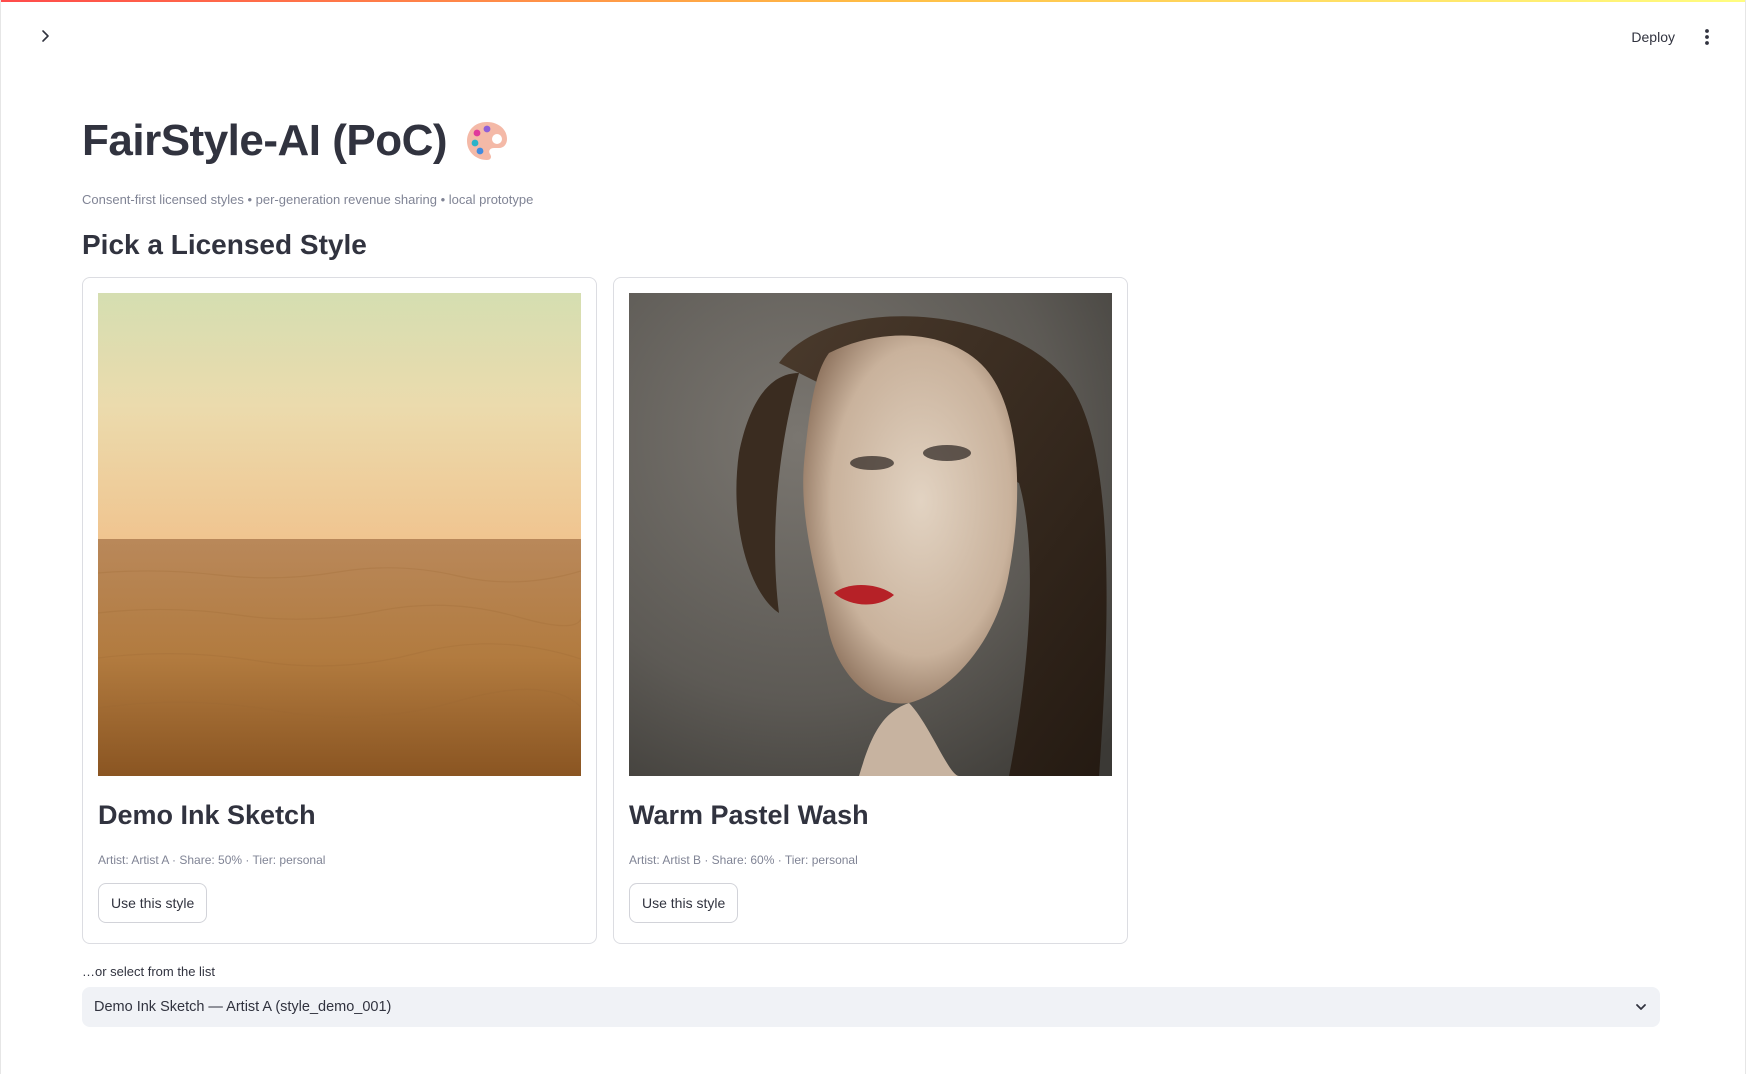 The image size is (1746, 1074). What do you see at coordinates (339, 534) in the screenshot?
I see `desert-dunes-photo` at bounding box center [339, 534].